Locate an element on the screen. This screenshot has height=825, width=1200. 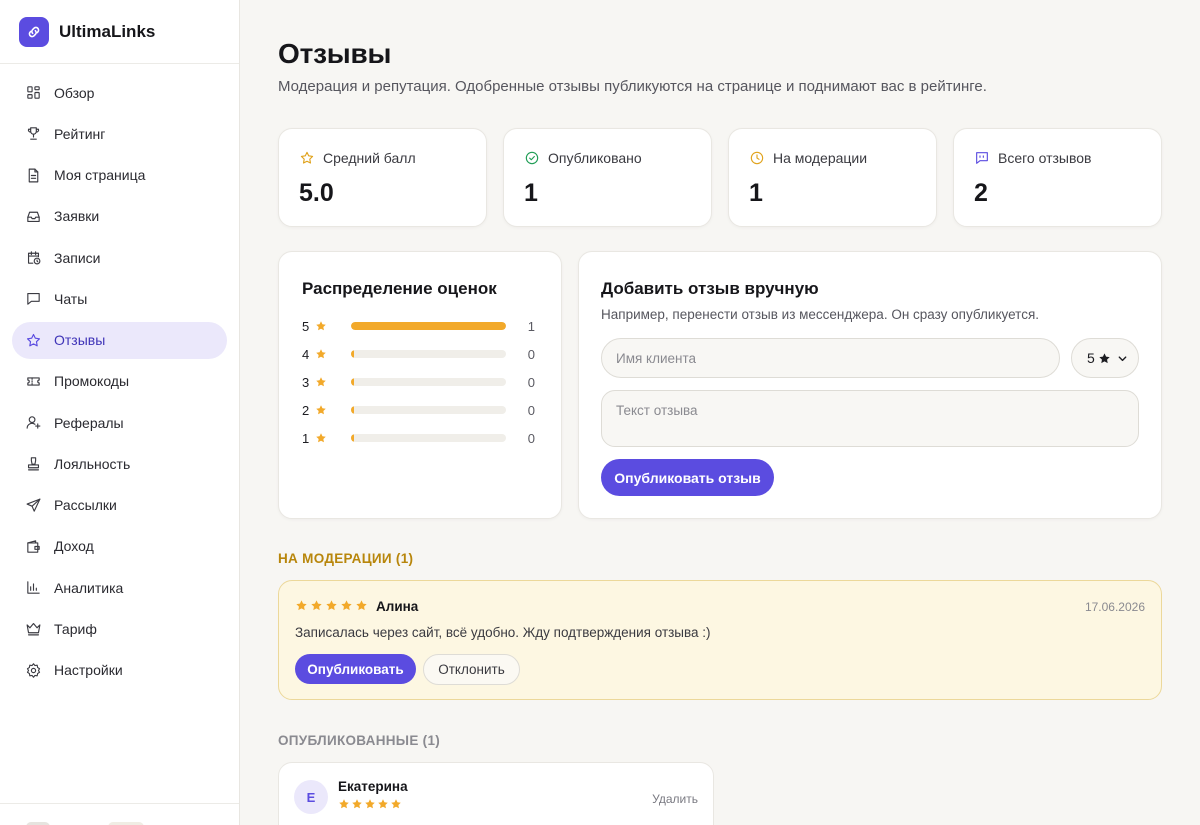
rating-select: 5 is located at coordinates (1105, 358).